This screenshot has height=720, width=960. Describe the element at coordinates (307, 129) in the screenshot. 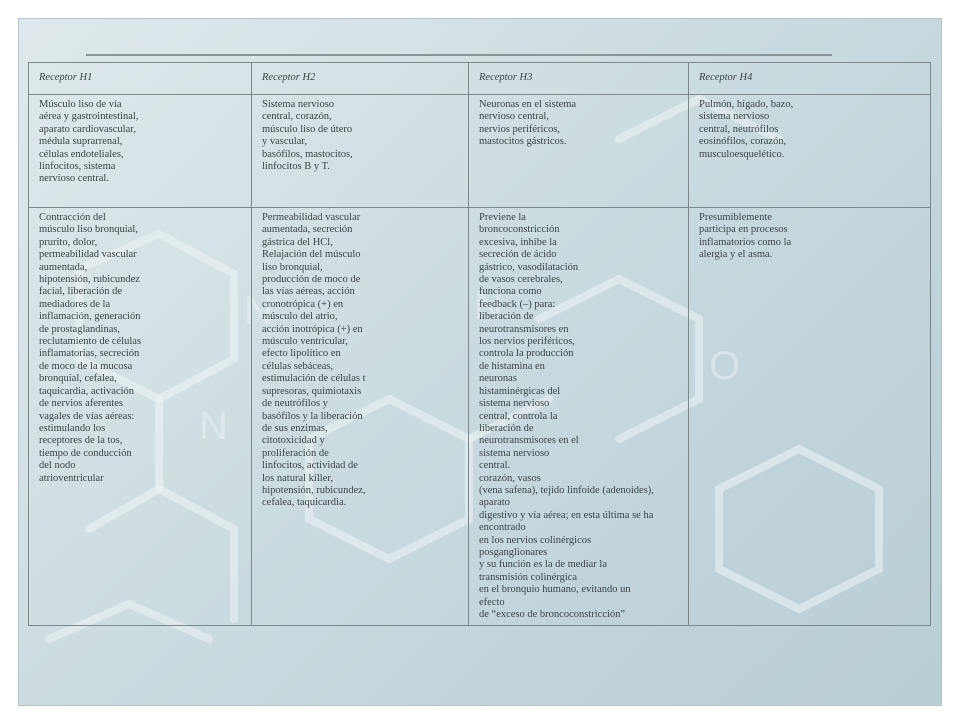

I see `cell-text-line: músculo liso de útero` at that location.